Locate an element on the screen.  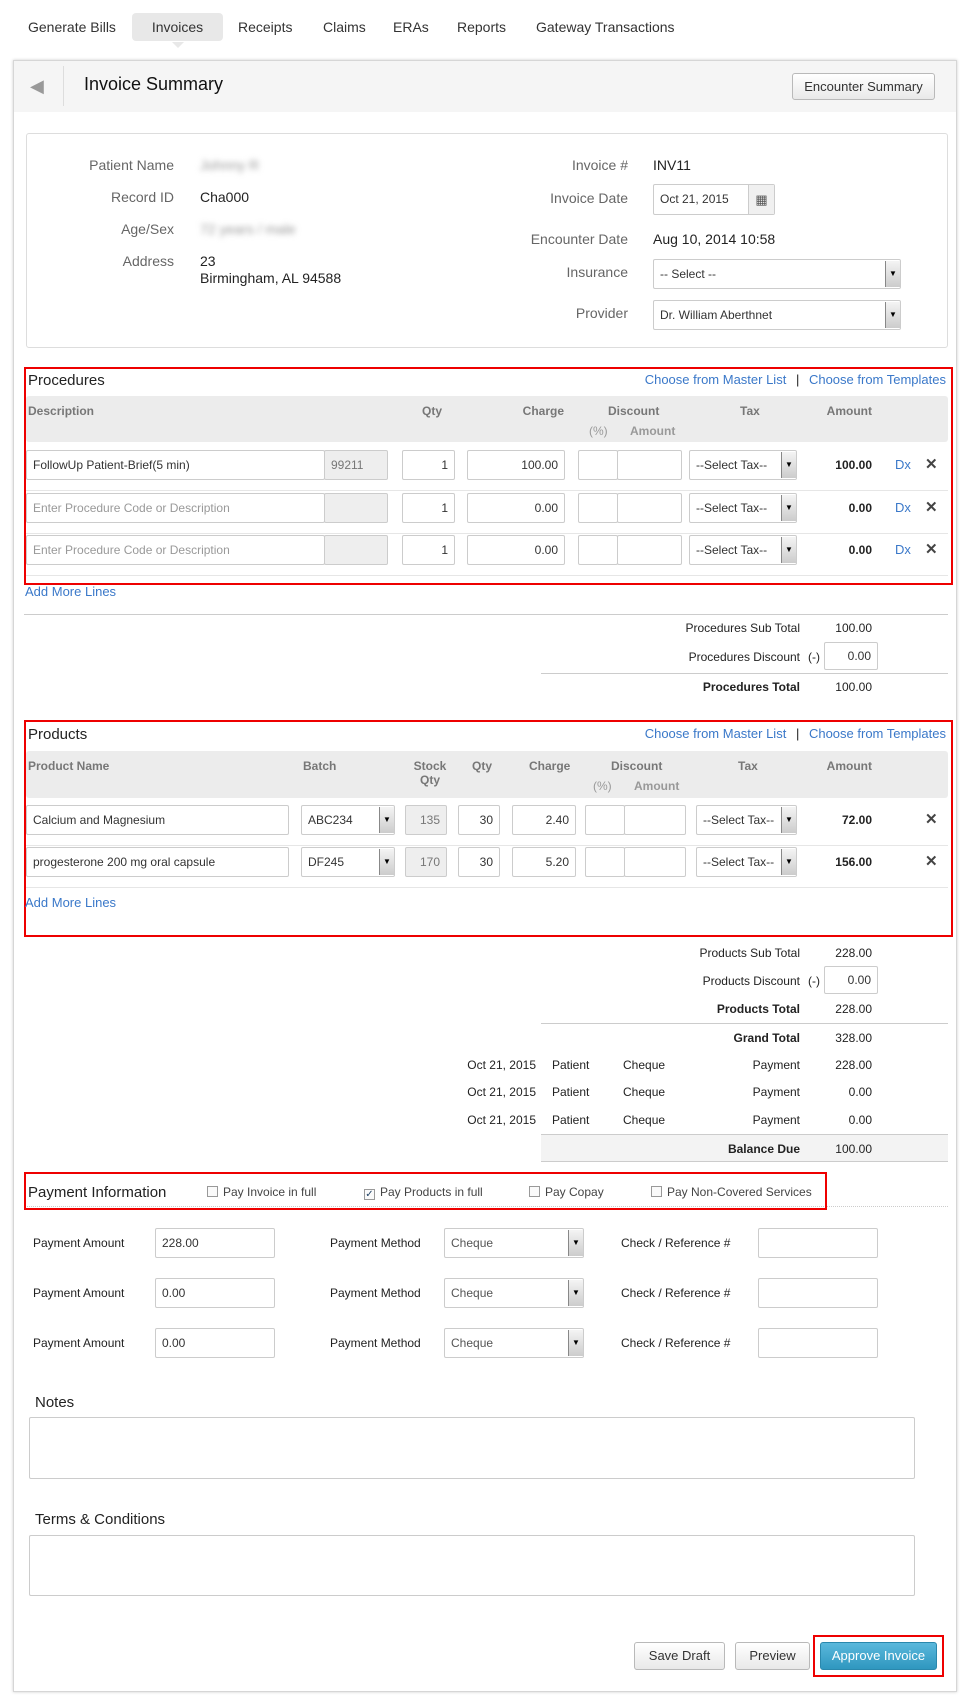
payment-date: Oct 21, 2015 is located at coordinates (501, 1120).